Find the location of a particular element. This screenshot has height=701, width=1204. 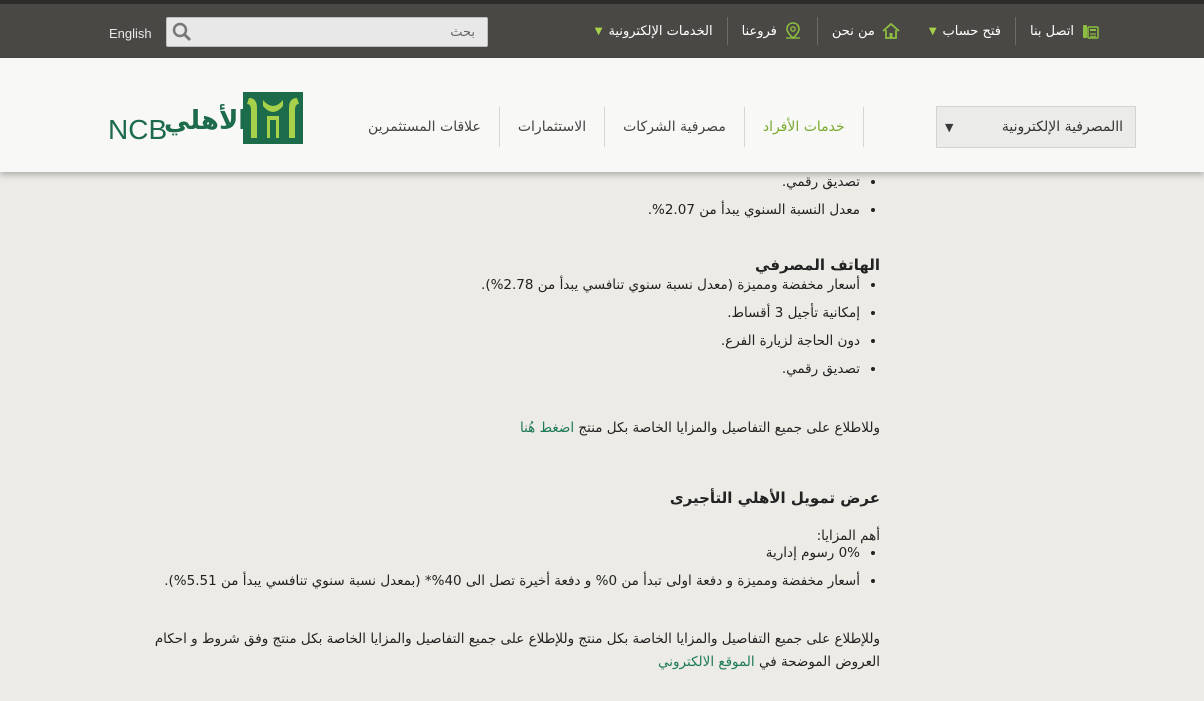

top-nav-eservices-label: الخدمات الإلكترونية is located at coordinates (660, 31).